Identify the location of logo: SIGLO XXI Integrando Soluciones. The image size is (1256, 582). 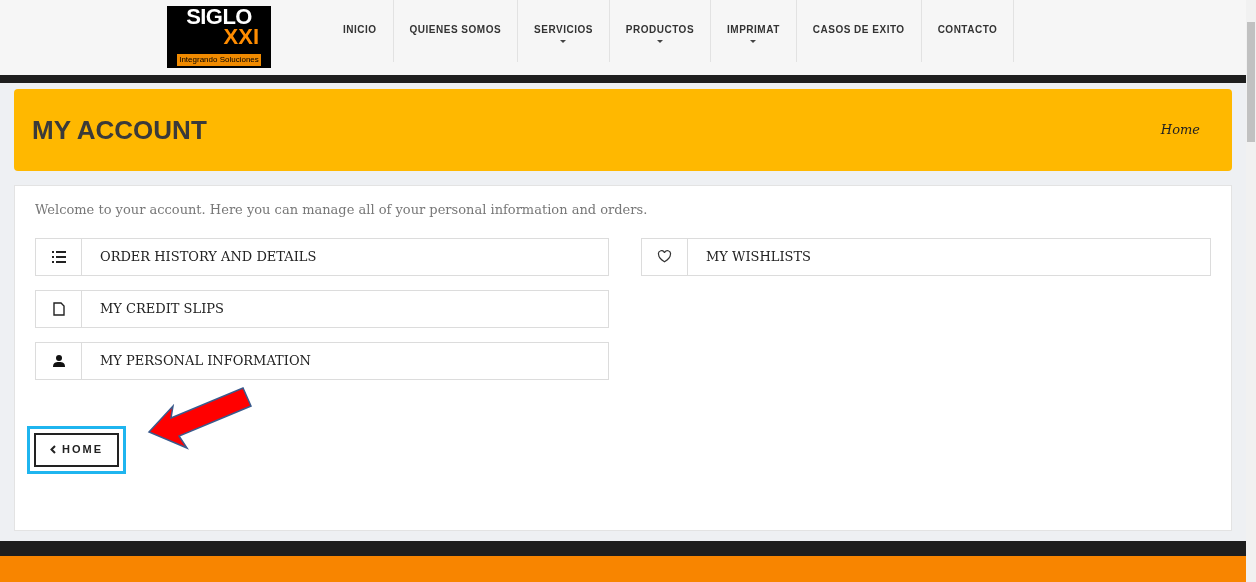
(219, 37).